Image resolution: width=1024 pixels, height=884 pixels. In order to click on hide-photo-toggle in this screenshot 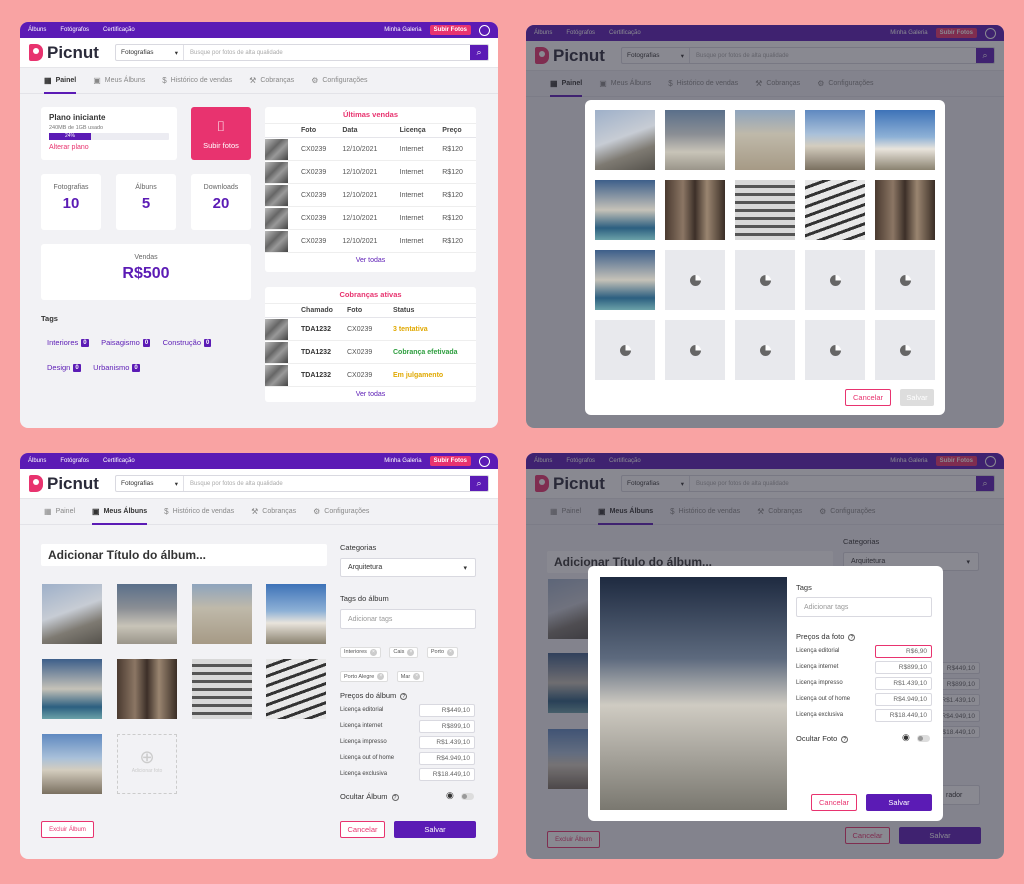, I will do `click(923, 738)`.